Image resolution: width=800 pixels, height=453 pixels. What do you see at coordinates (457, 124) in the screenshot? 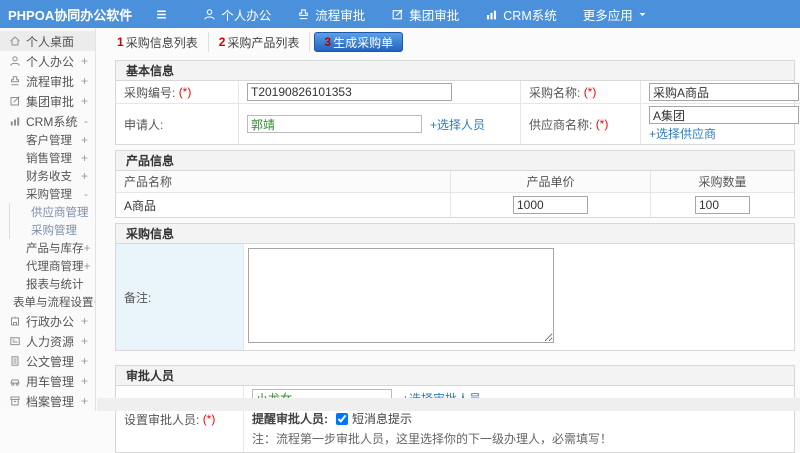
I see `select-person-link: +选择人员` at bounding box center [457, 124].